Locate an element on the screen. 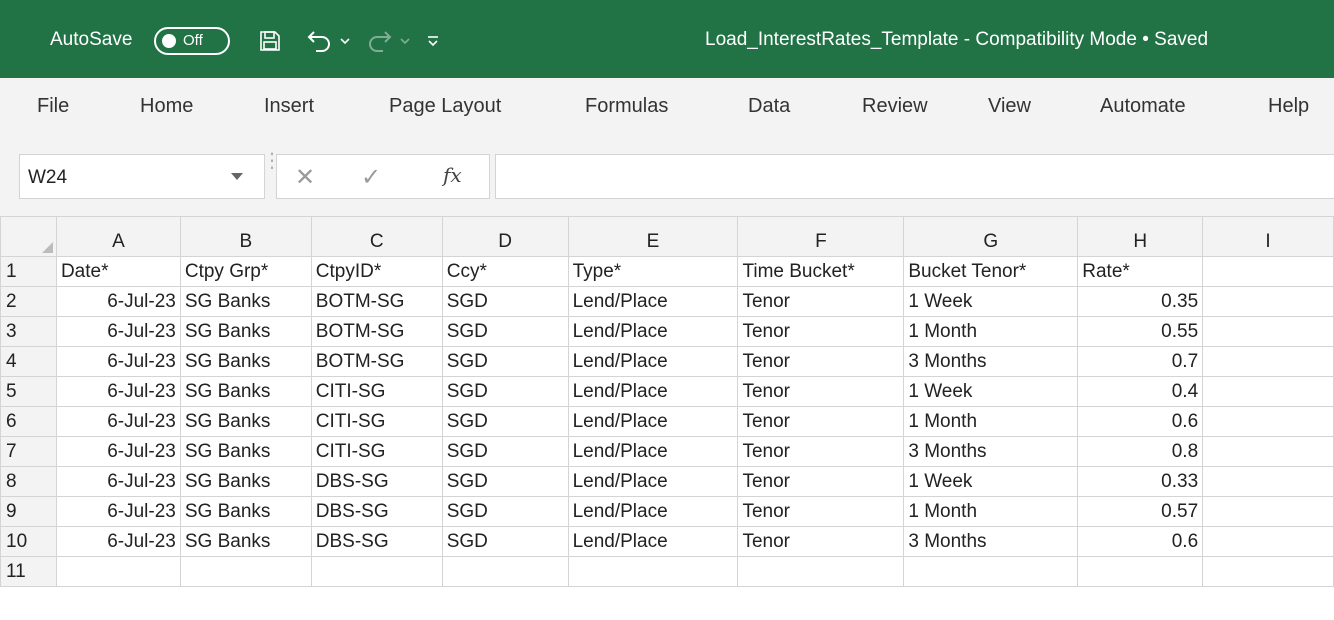 Image resolution: width=1334 pixels, height=620 pixels. tab-view: View is located at coordinates (1009, 106).